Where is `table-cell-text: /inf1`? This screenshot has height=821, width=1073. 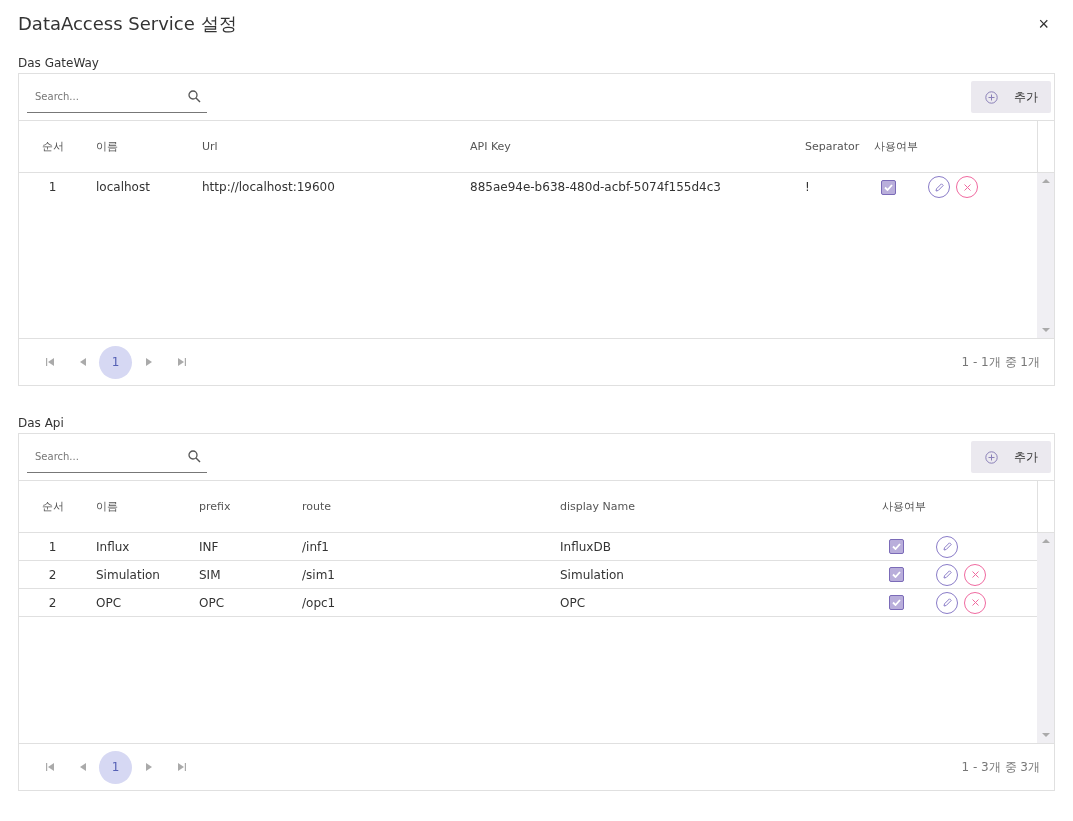
table-cell-text: /inf1 is located at coordinates (315, 546).